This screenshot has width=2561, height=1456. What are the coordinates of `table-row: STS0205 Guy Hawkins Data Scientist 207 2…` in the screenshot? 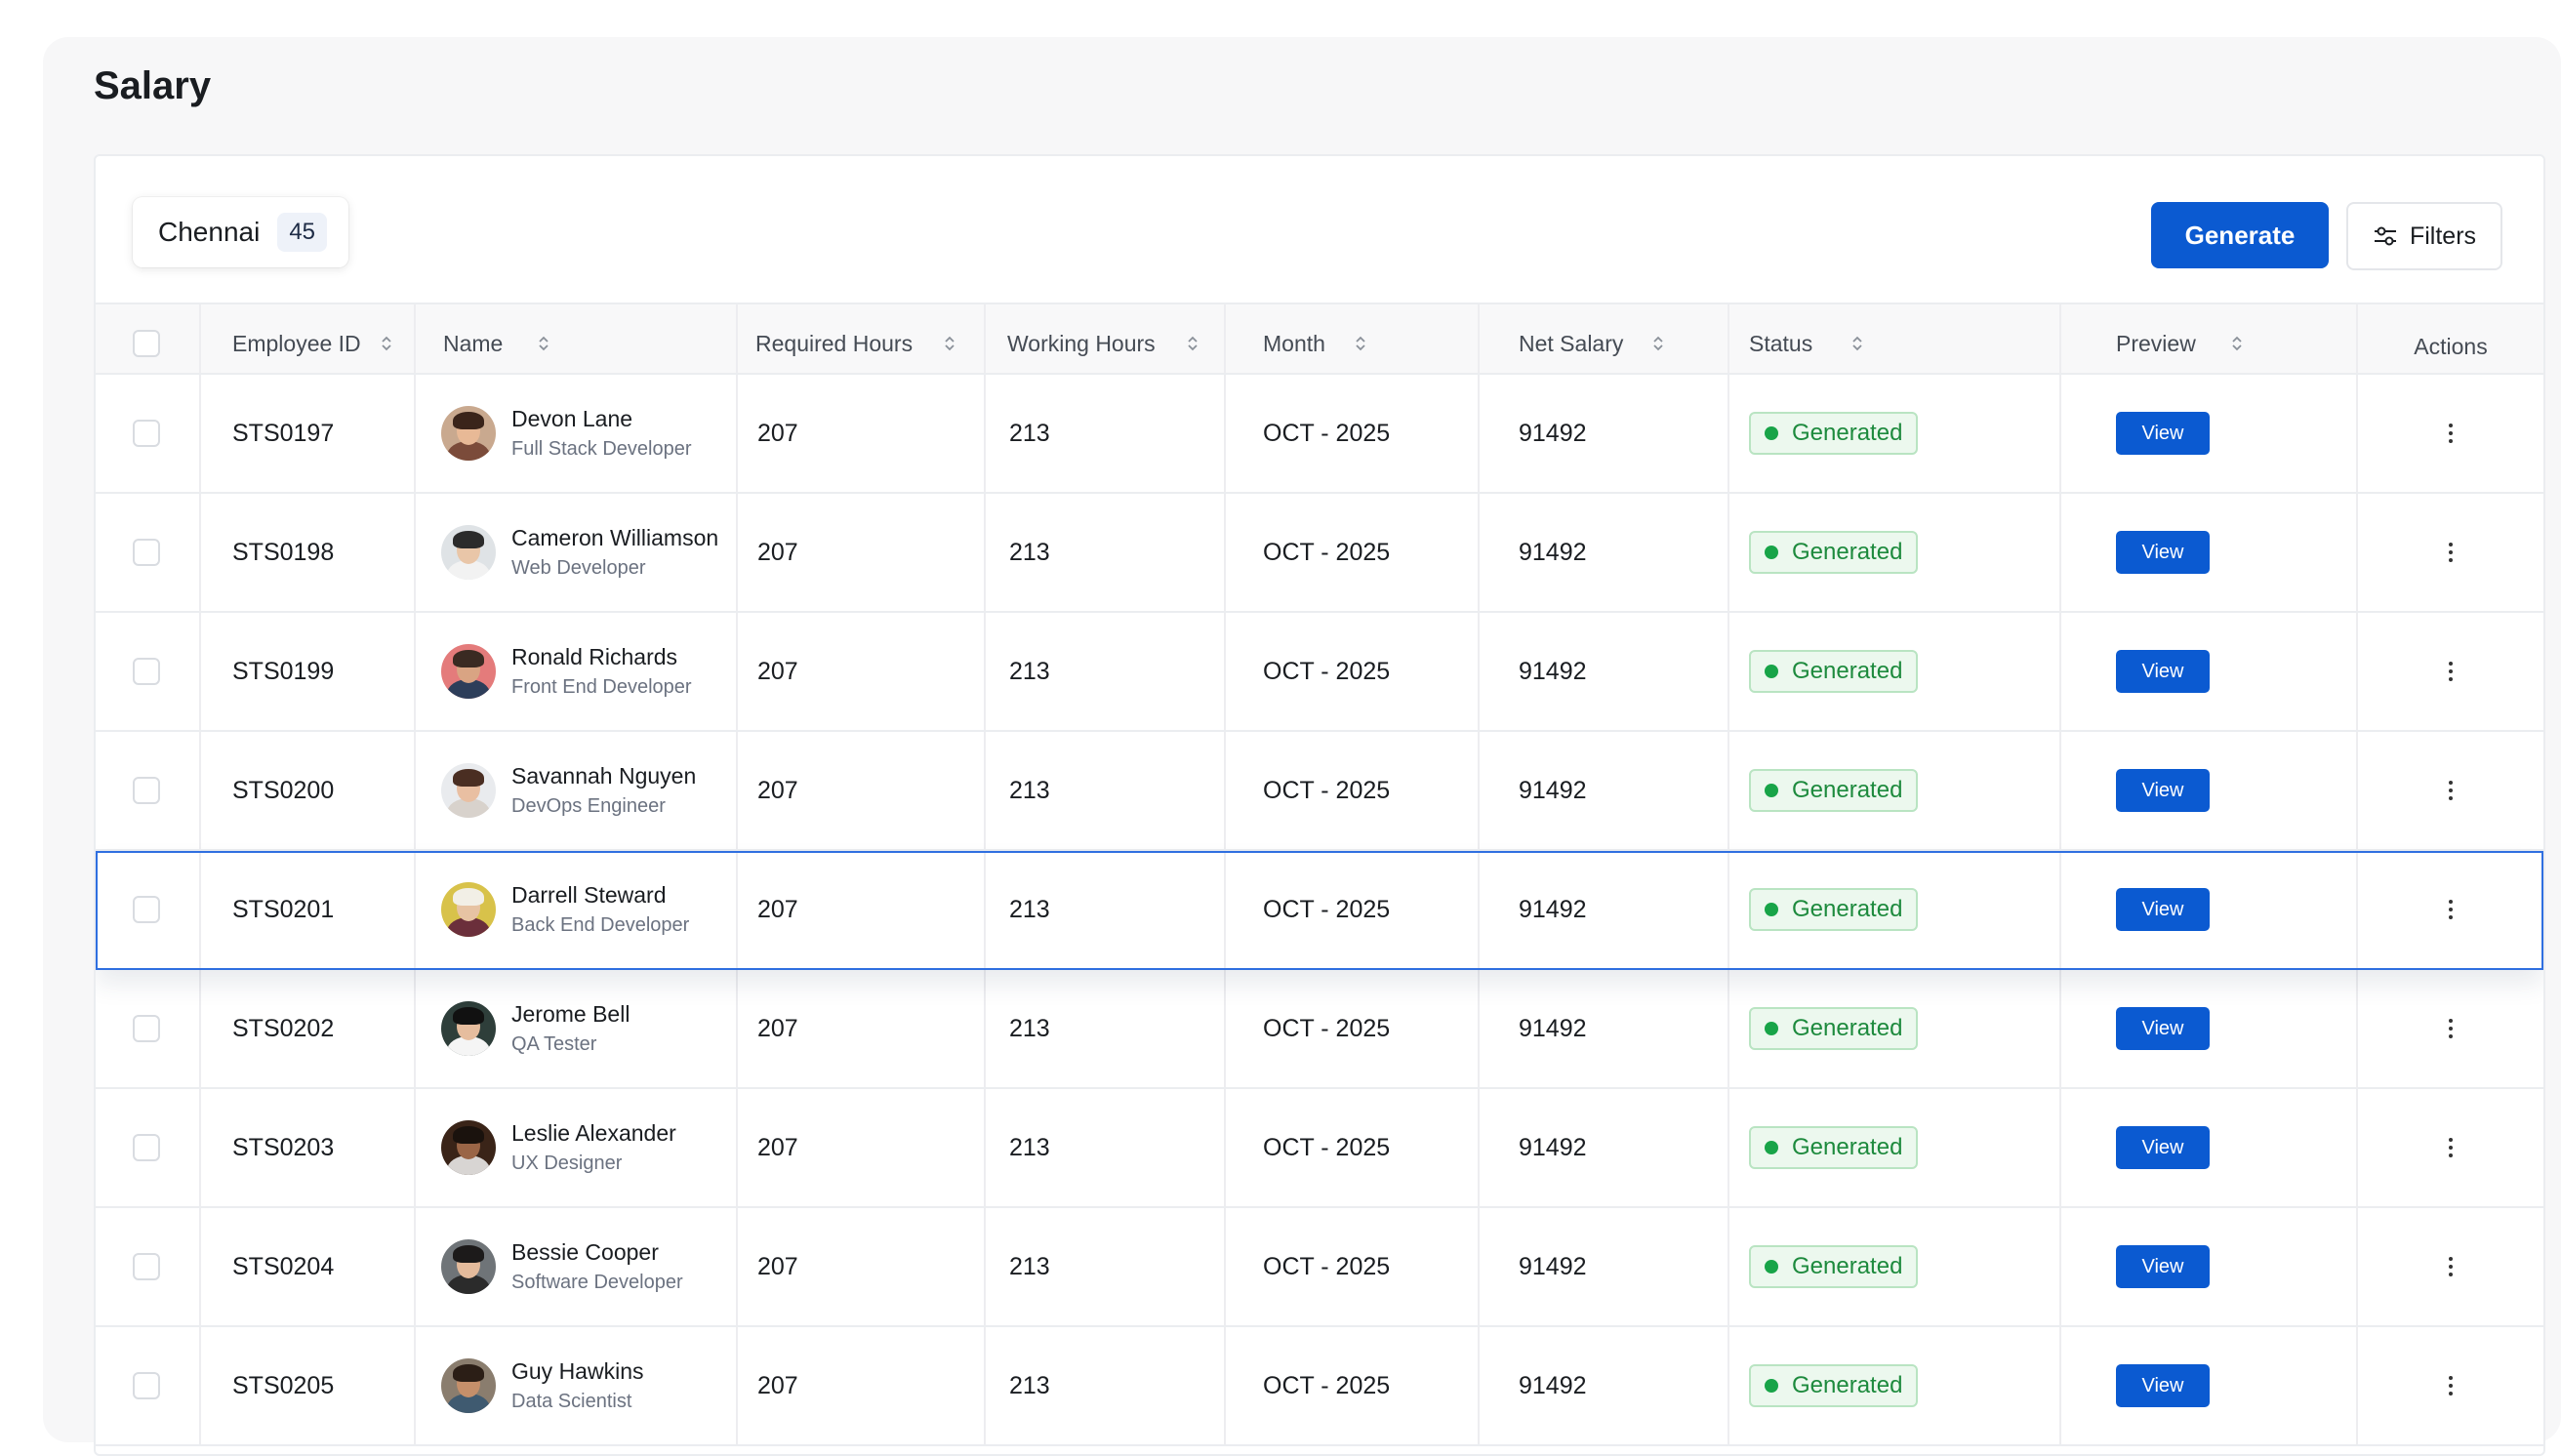 It's located at (1319, 1386).